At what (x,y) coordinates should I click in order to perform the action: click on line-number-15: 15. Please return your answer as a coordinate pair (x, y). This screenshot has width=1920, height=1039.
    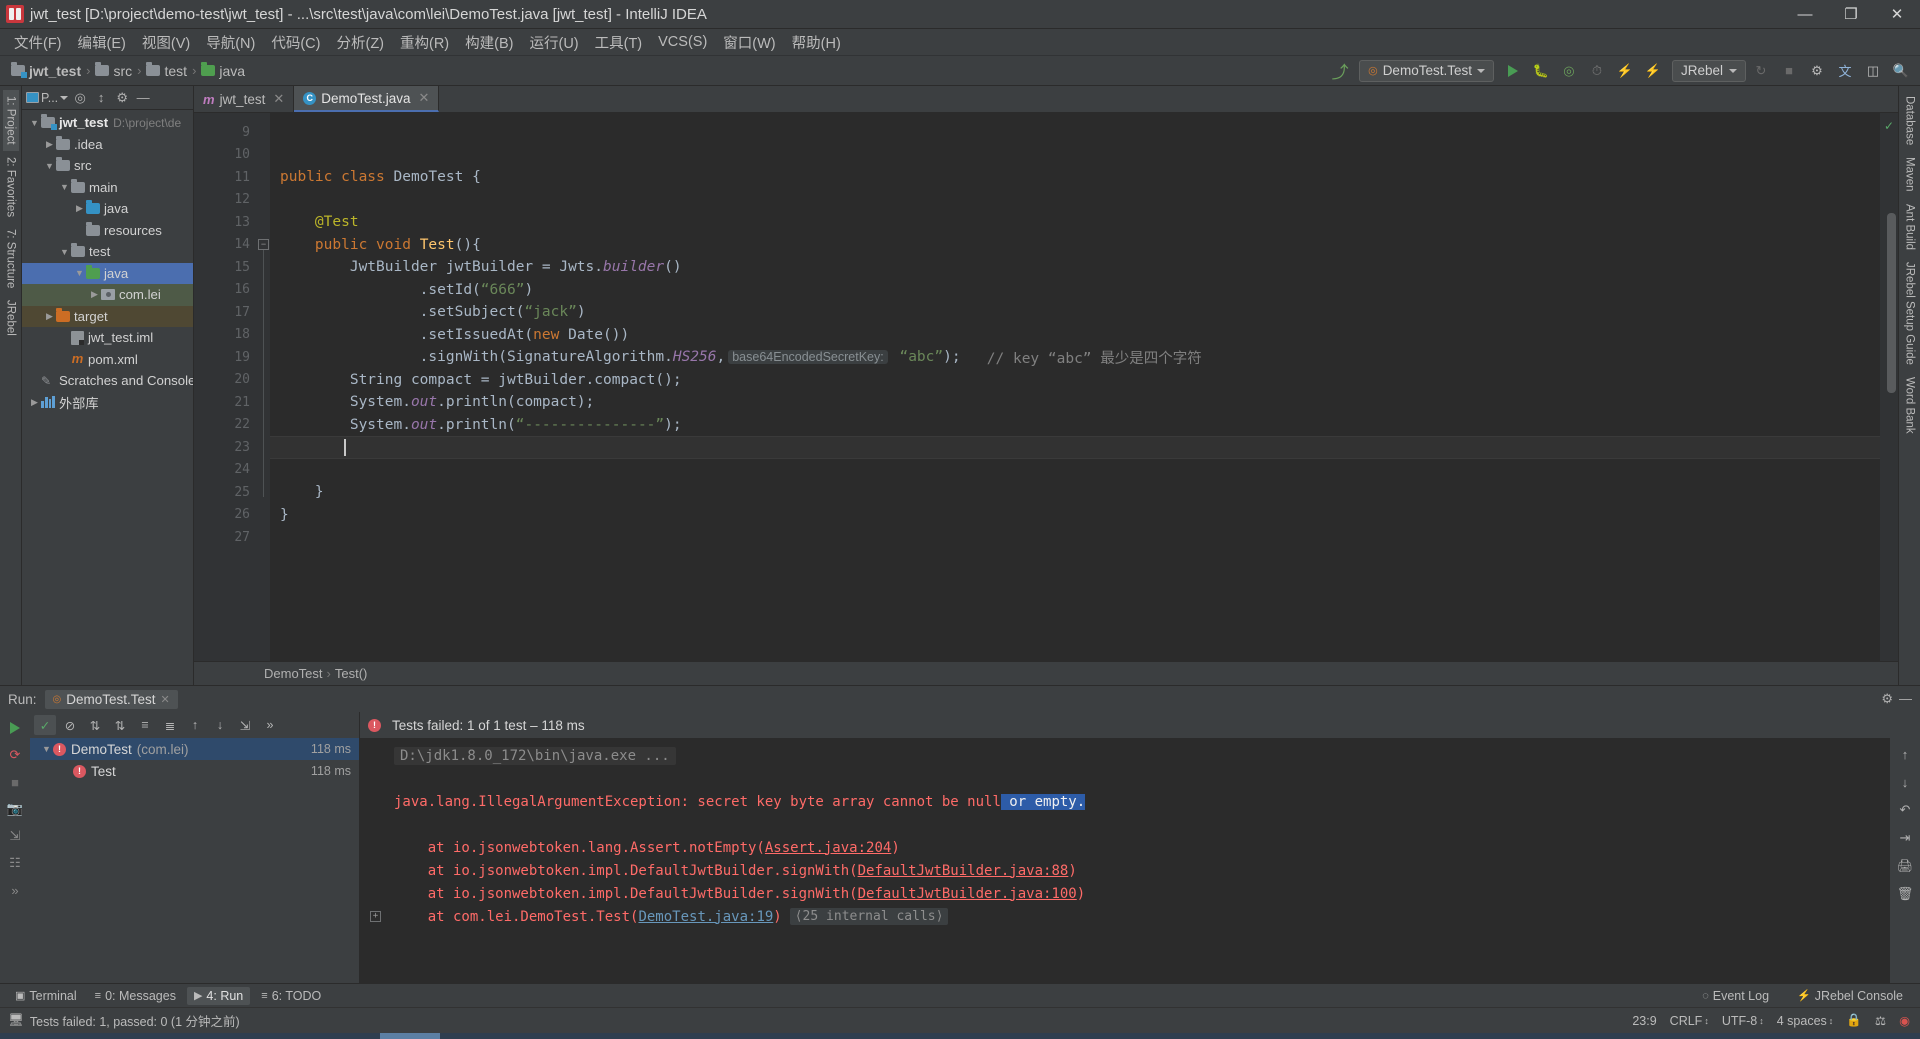
    Looking at the image, I should click on (225, 267).